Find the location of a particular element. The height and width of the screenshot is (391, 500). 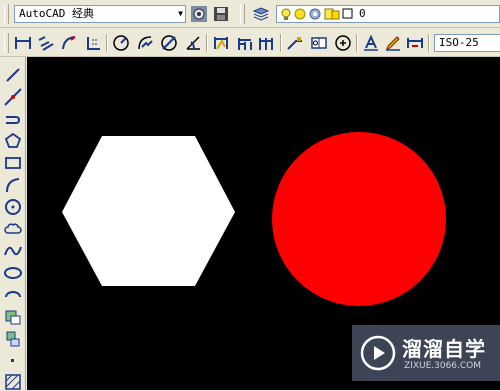

circle-button is located at coordinates (13, 207).